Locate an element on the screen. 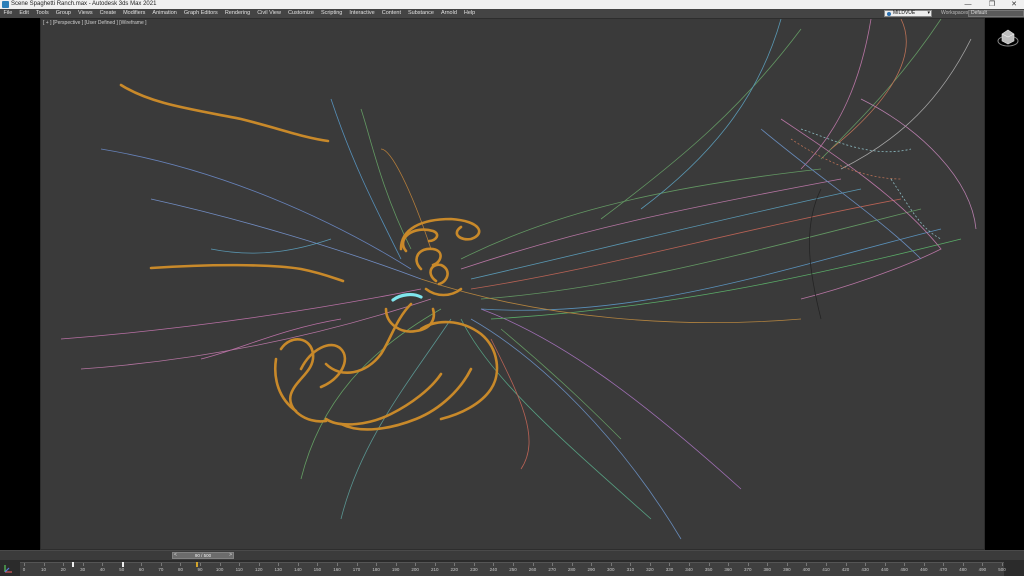 Image resolution: width=1024 pixels, height=576 pixels. maximize-button: ❐ is located at coordinates (992, 4).